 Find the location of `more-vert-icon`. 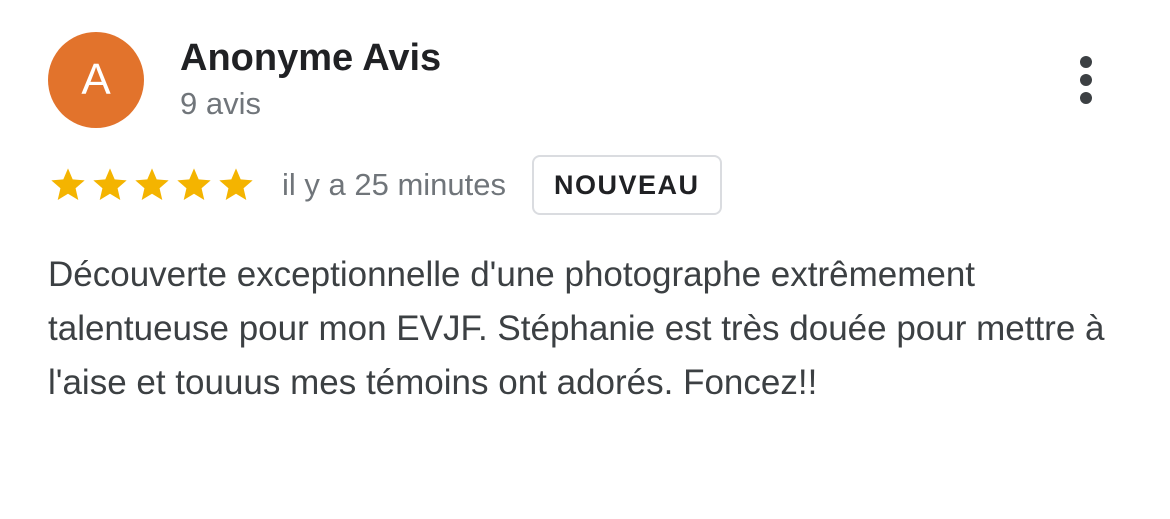

more-vert-icon is located at coordinates (1086, 80).